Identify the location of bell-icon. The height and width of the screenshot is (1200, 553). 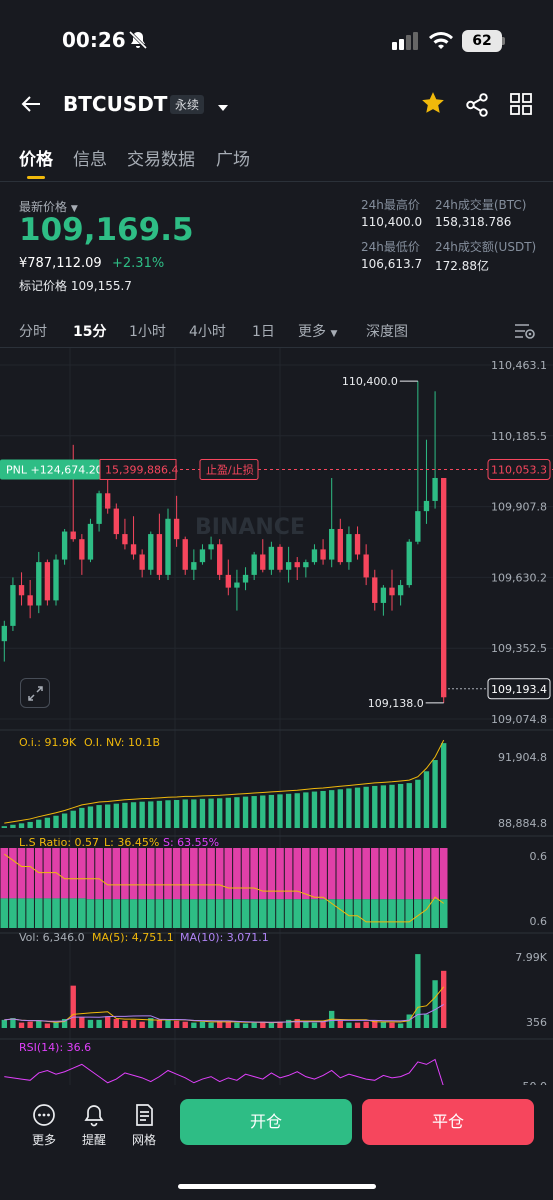
(94, 1116).